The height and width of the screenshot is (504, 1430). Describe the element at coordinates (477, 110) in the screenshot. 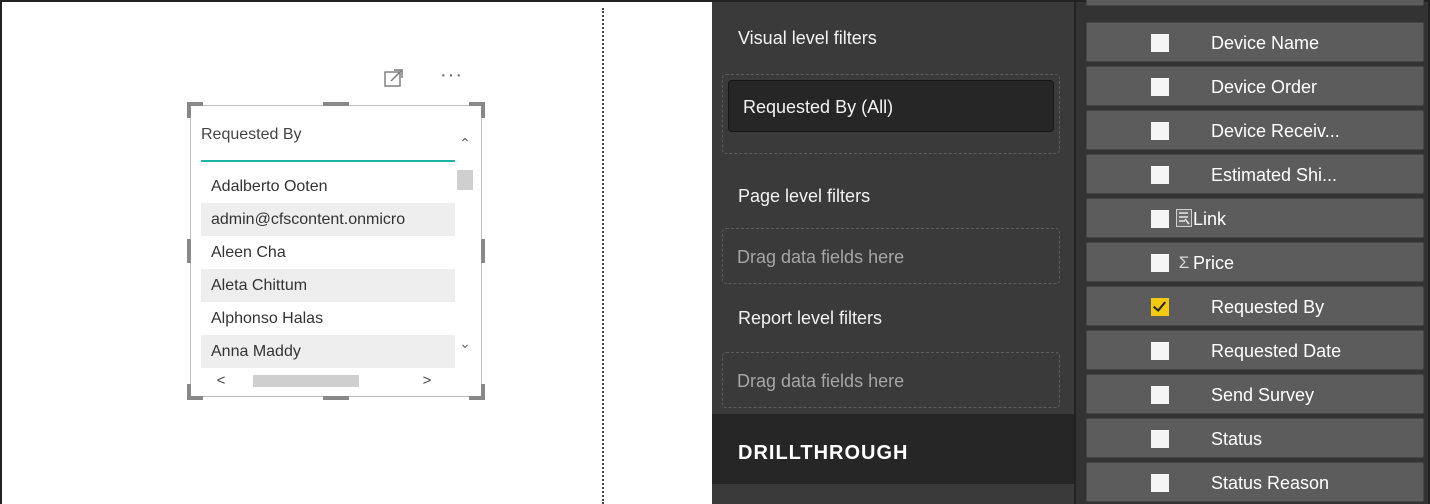

I see `resize-handle-top-right` at that location.